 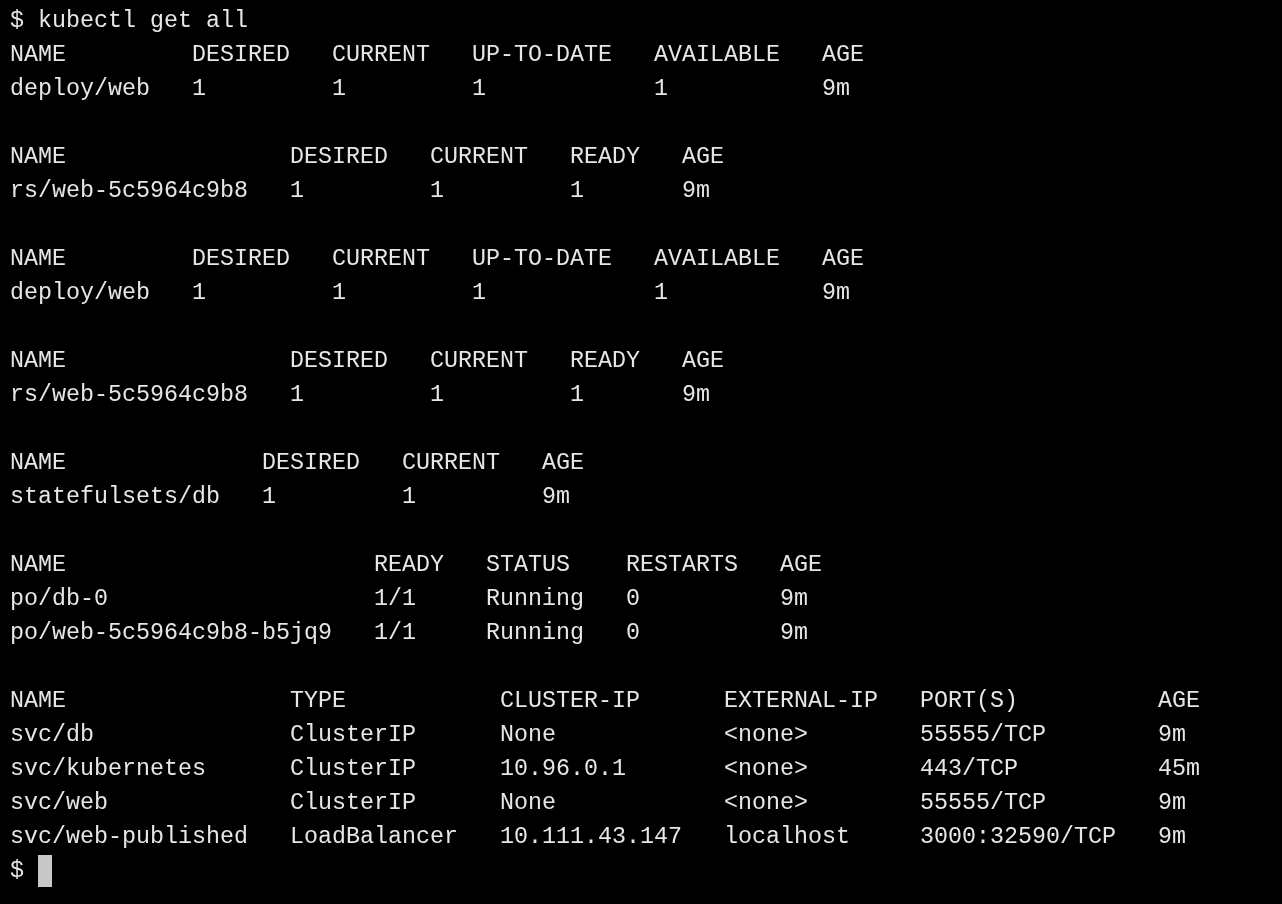 I want to click on table-cell-text: statefulsets/db, so click(x=115, y=497).